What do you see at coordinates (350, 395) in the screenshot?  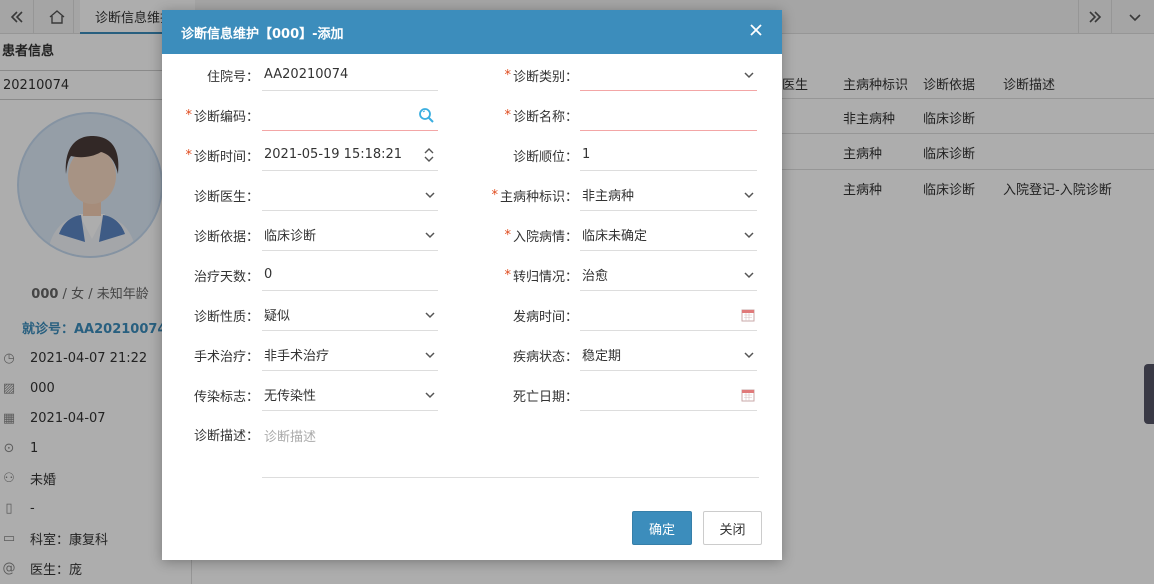 I see `infectious-select: 无传染性` at bounding box center [350, 395].